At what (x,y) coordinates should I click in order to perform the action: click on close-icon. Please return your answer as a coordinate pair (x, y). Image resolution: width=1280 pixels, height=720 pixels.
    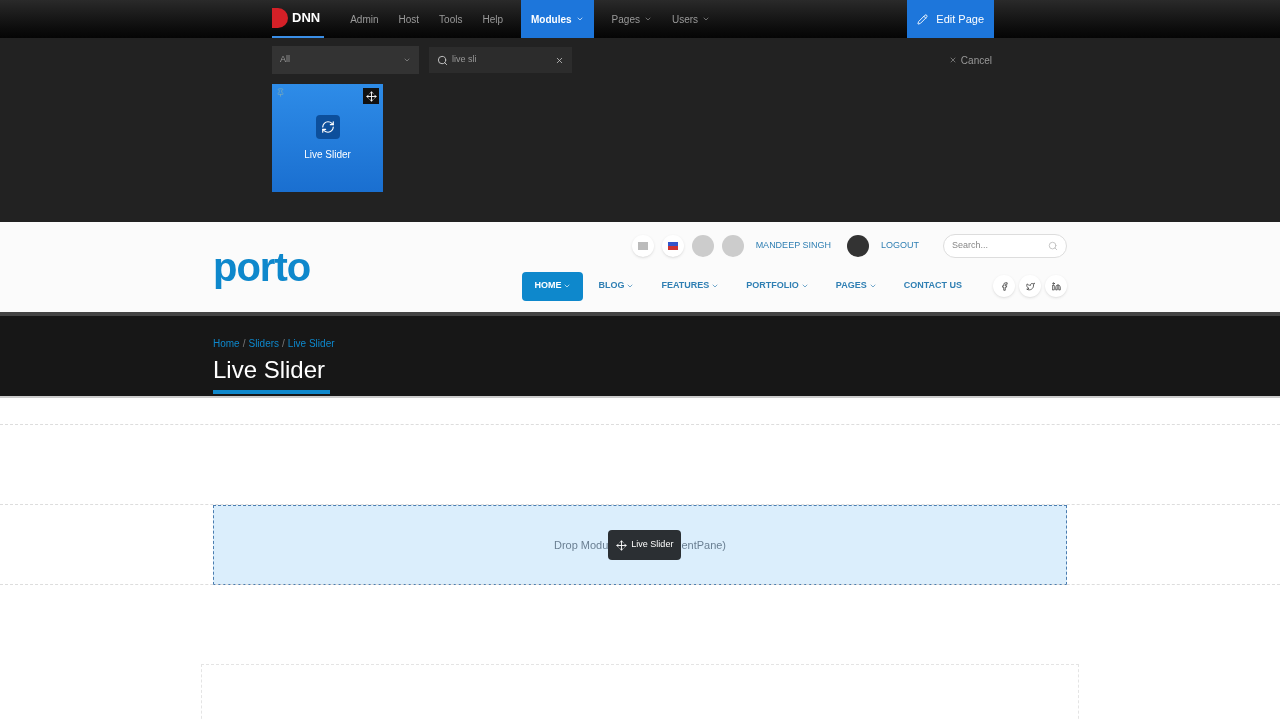
    Looking at the image, I should click on (952, 60).